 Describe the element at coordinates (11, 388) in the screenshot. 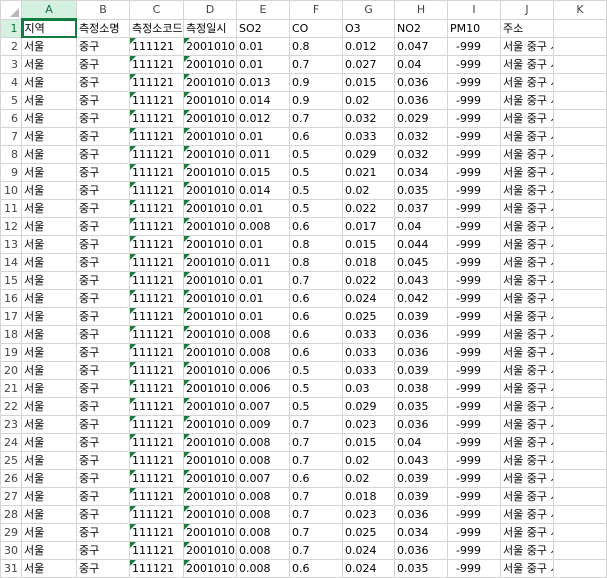

I see `row-header: 21` at that location.